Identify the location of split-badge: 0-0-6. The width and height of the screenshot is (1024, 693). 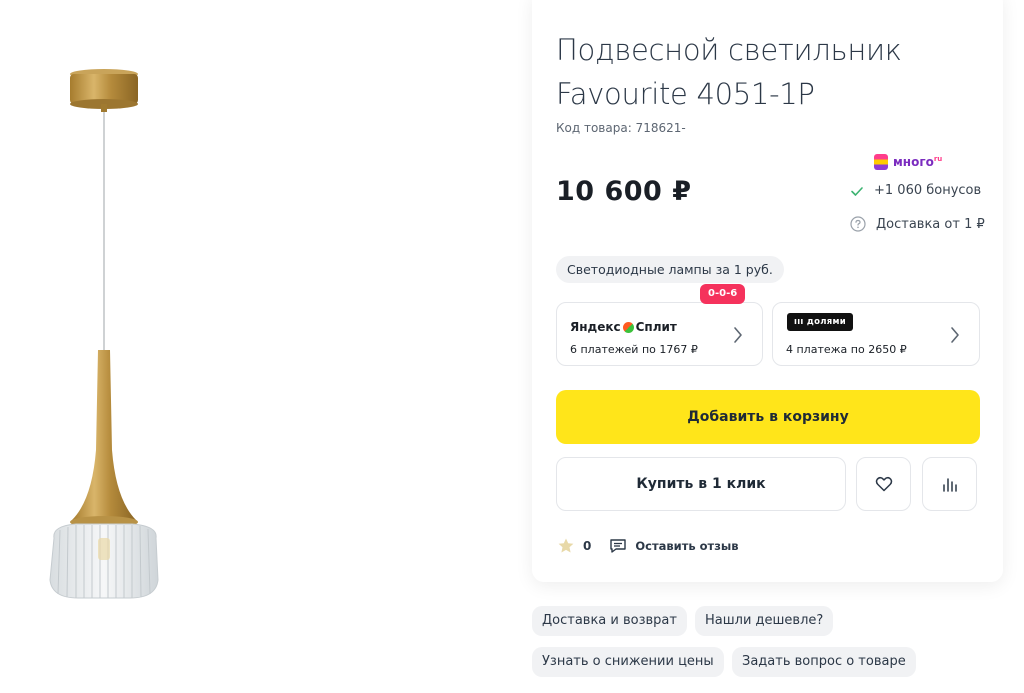
(723, 294).